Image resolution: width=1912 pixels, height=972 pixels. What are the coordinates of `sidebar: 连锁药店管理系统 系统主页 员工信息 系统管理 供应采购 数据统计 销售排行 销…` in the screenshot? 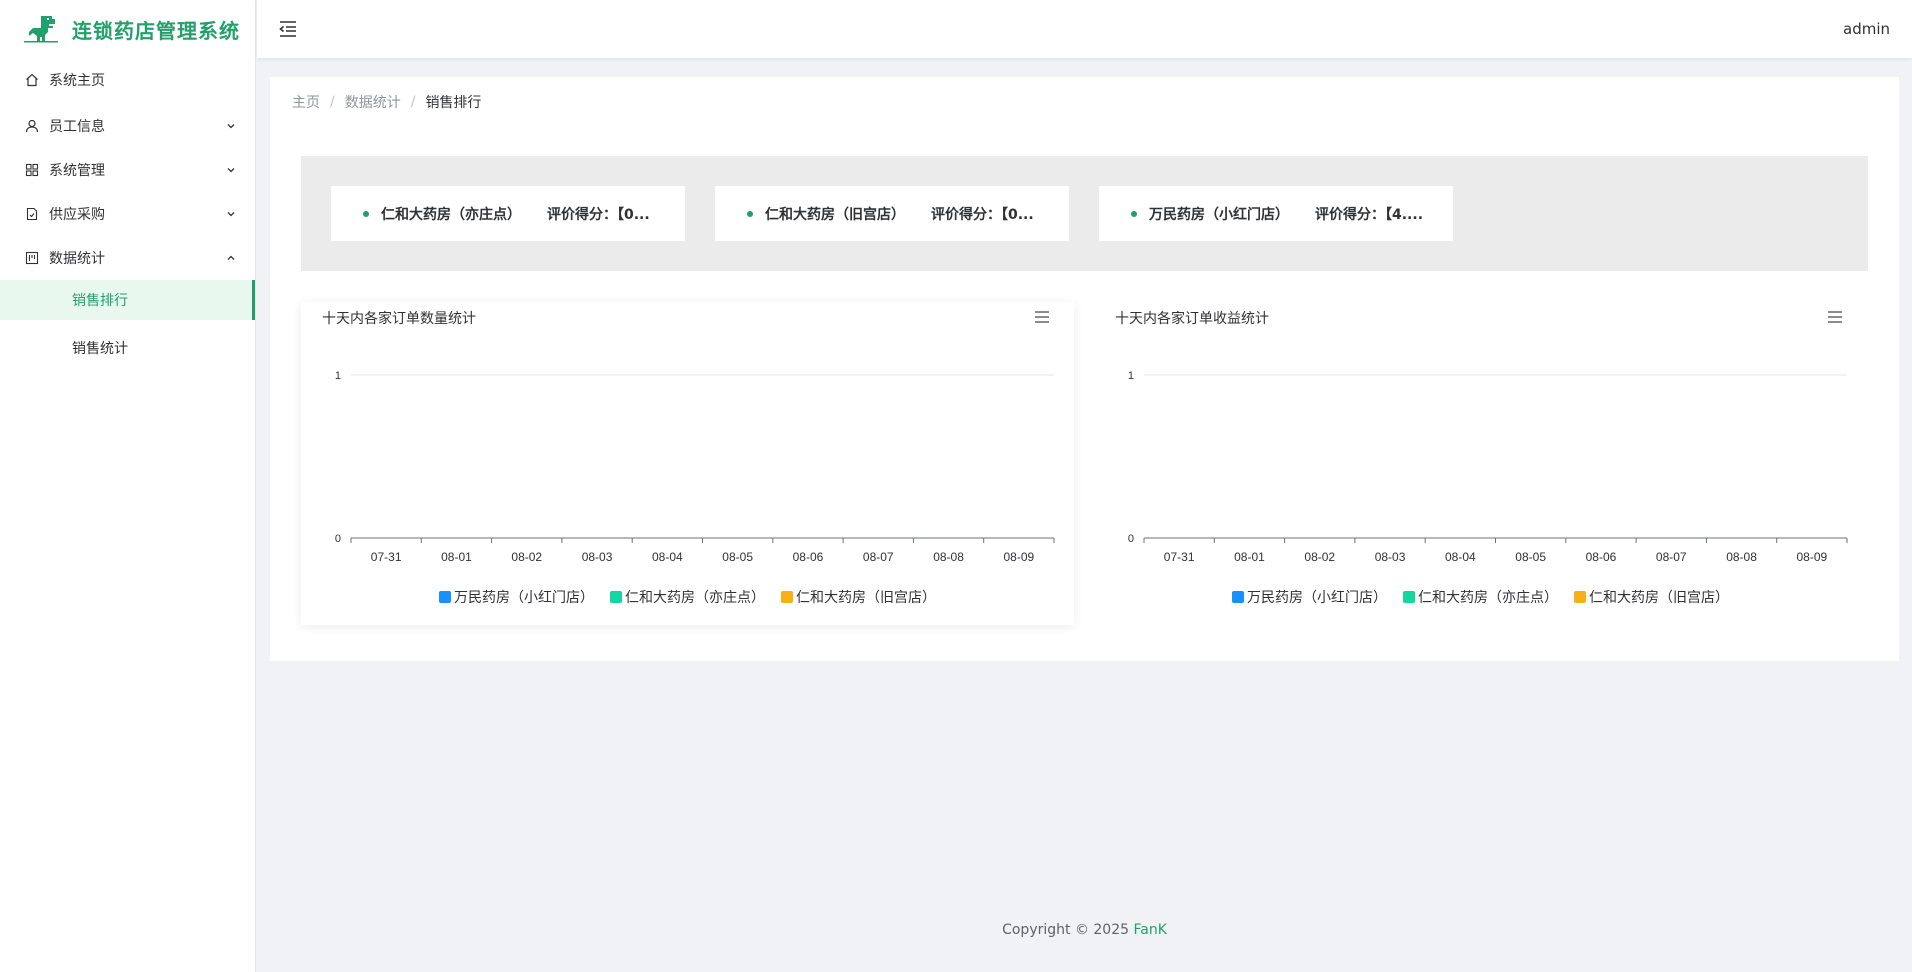 It's located at (128, 486).